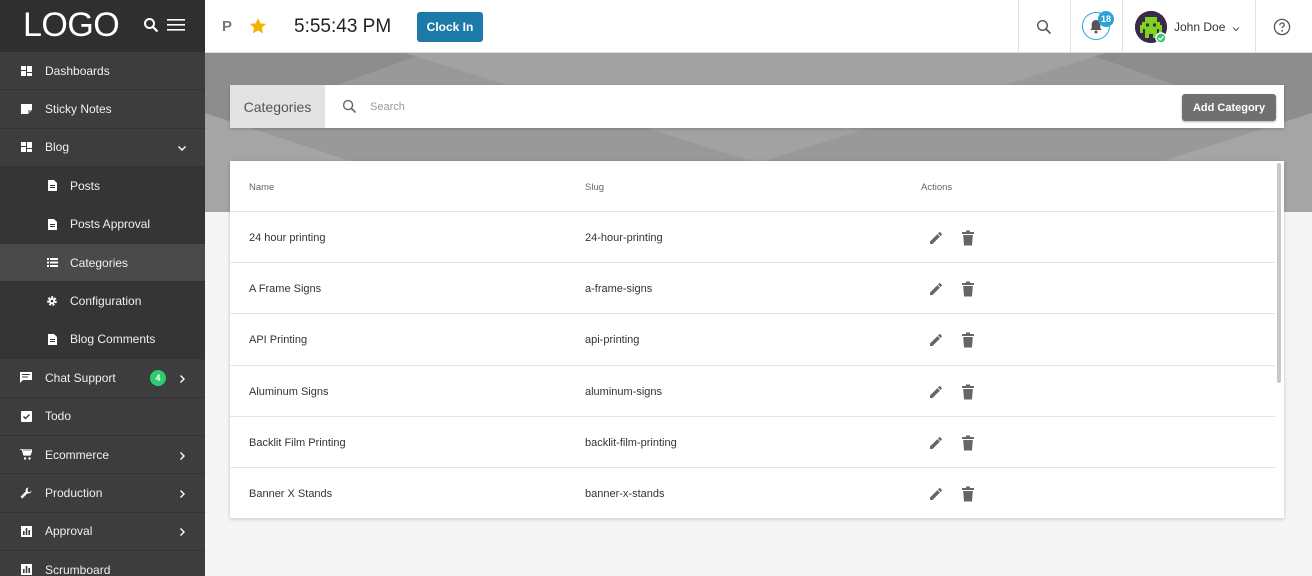 This screenshot has width=1312, height=576. I want to click on clock-in-button: Clock In, so click(450, 27).